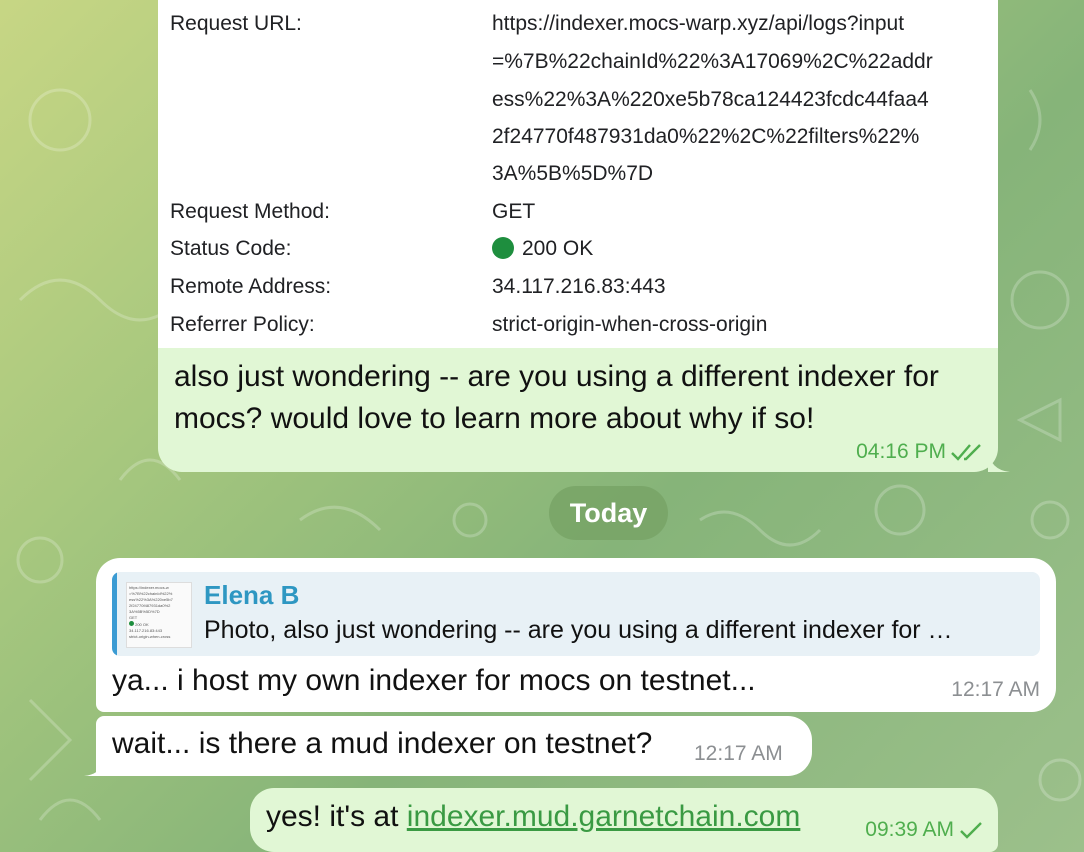 This screenshot has height=852, width=1084. What do you see at coordinates (114, 614) in the screenshot?
I see `reply-bar` at bounding box center [114, 614].